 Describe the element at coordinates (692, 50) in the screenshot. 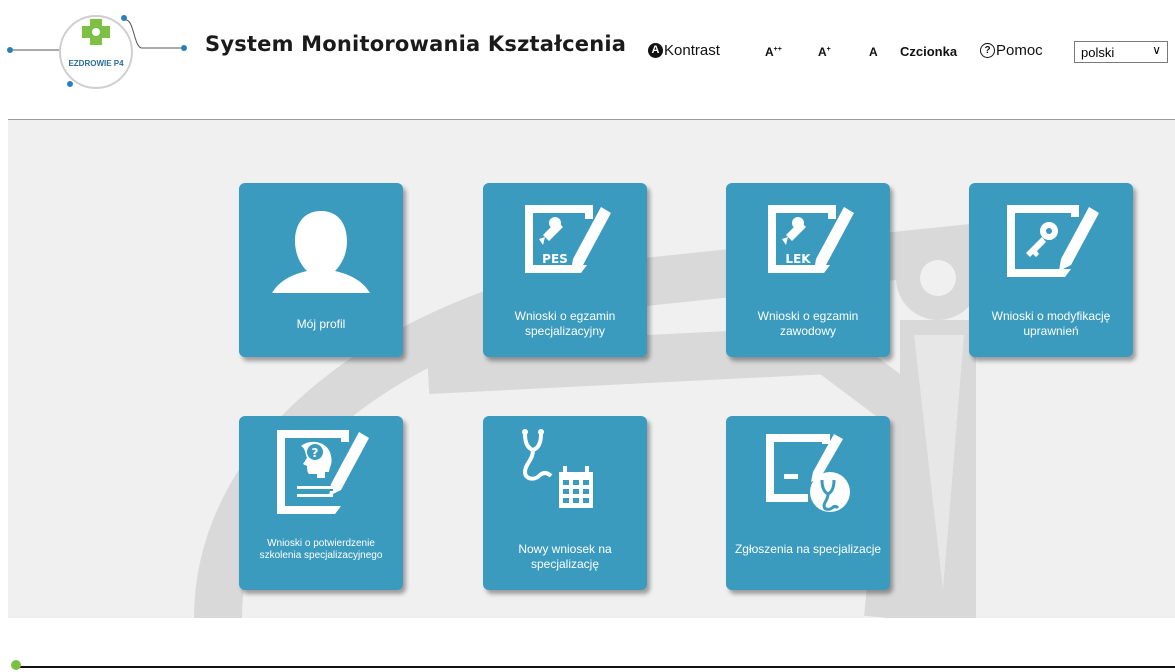

I see `contrast-label: Kontrast` at that location.